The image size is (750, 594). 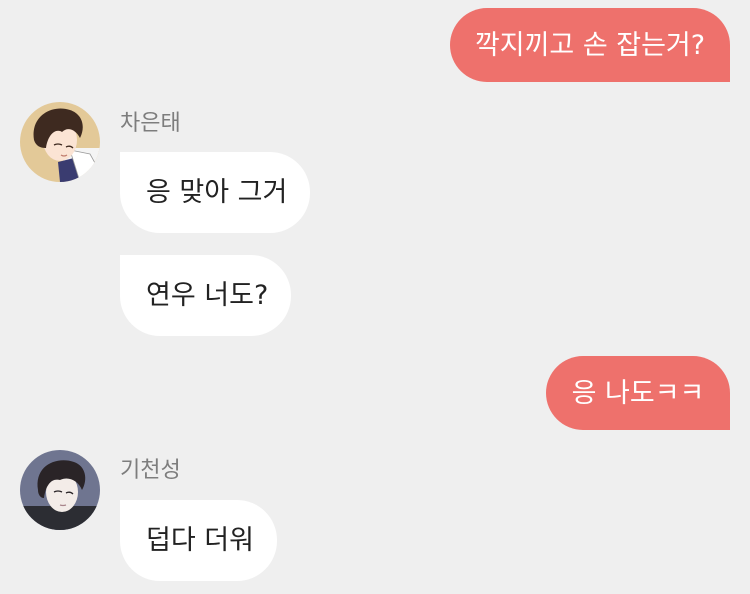 I want to click on incoming-message-bubble: 응 맞아 그거, so click(x=215, y=192).